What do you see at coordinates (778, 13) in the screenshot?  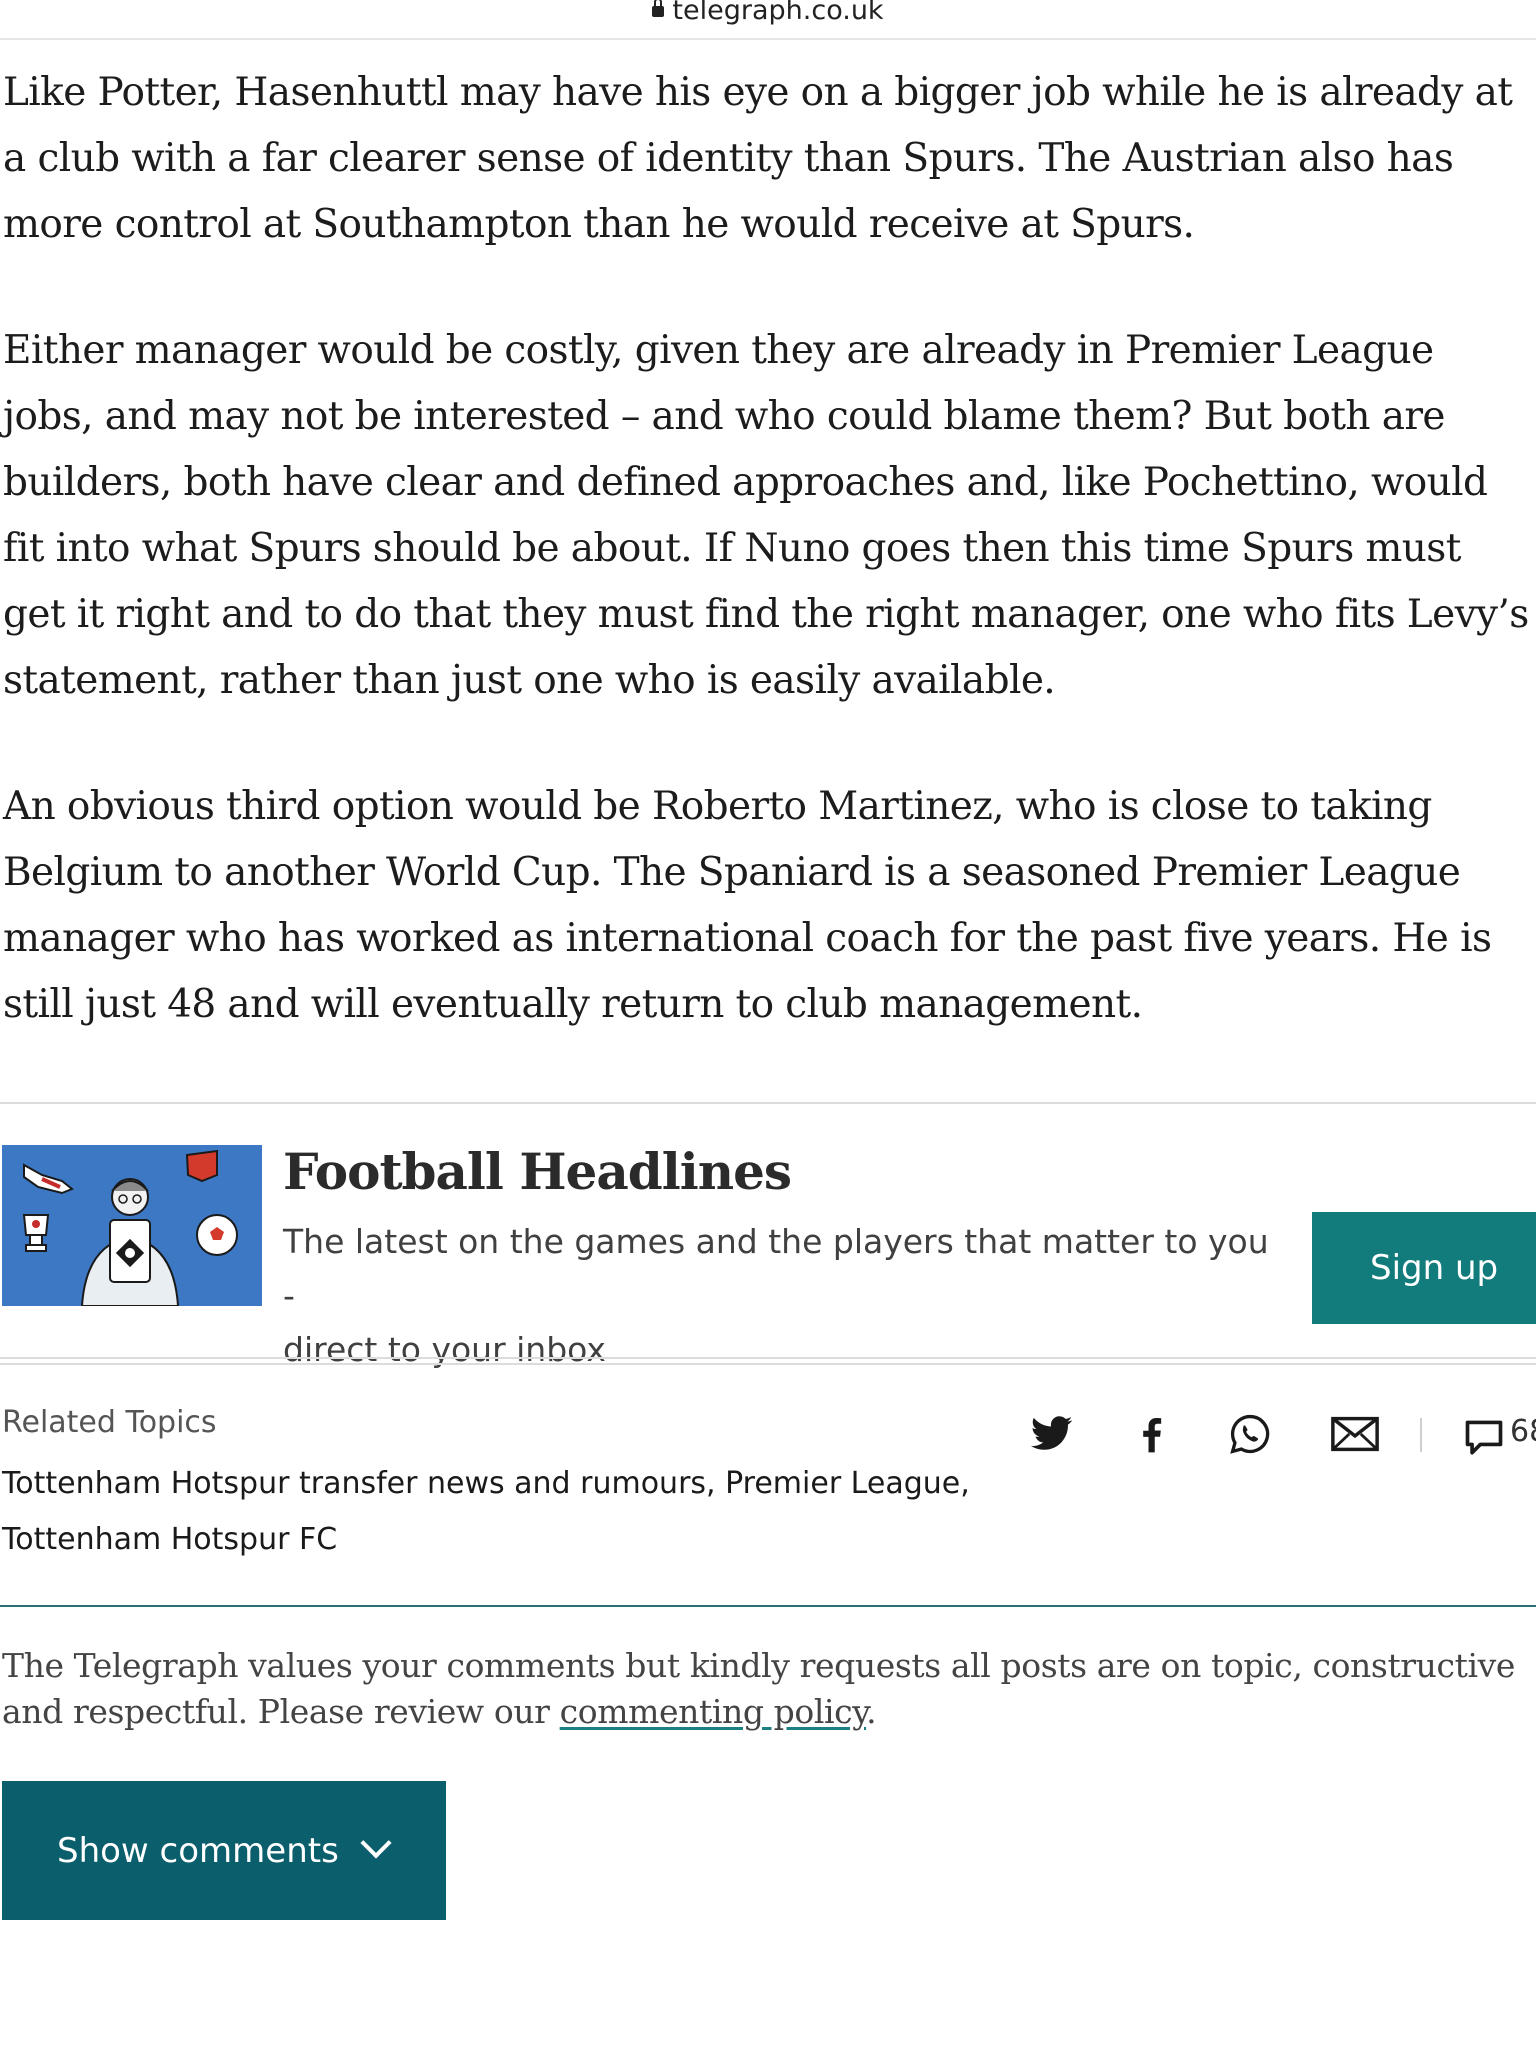 I see `url-text: telegraph.co.uk` at bounding box center [778, 13].